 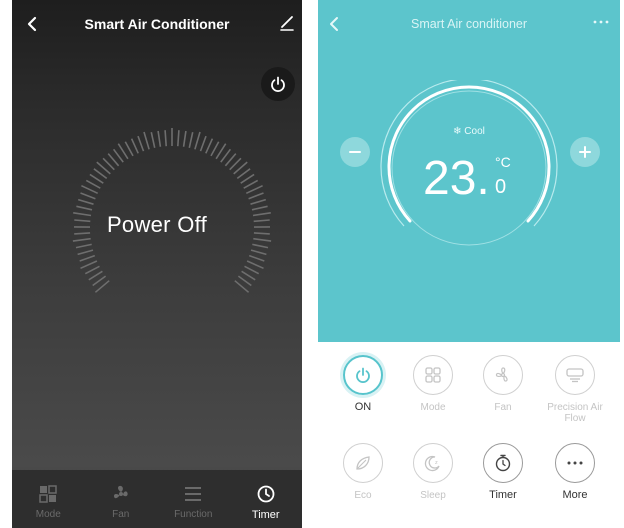 I want to click on power-on-control: ON, so click(x=363, y=384).